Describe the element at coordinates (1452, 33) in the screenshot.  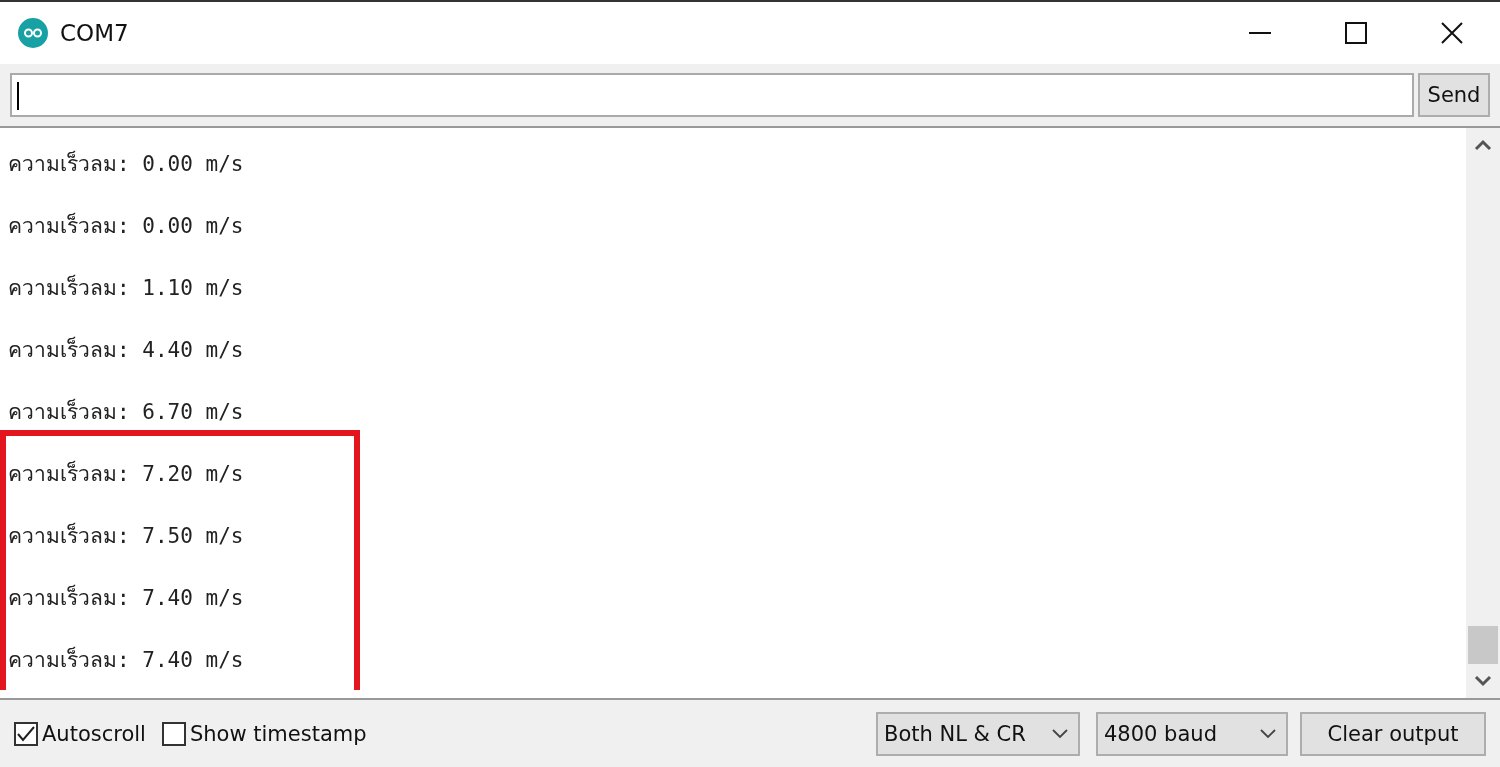
I see `close-icon` at that location.